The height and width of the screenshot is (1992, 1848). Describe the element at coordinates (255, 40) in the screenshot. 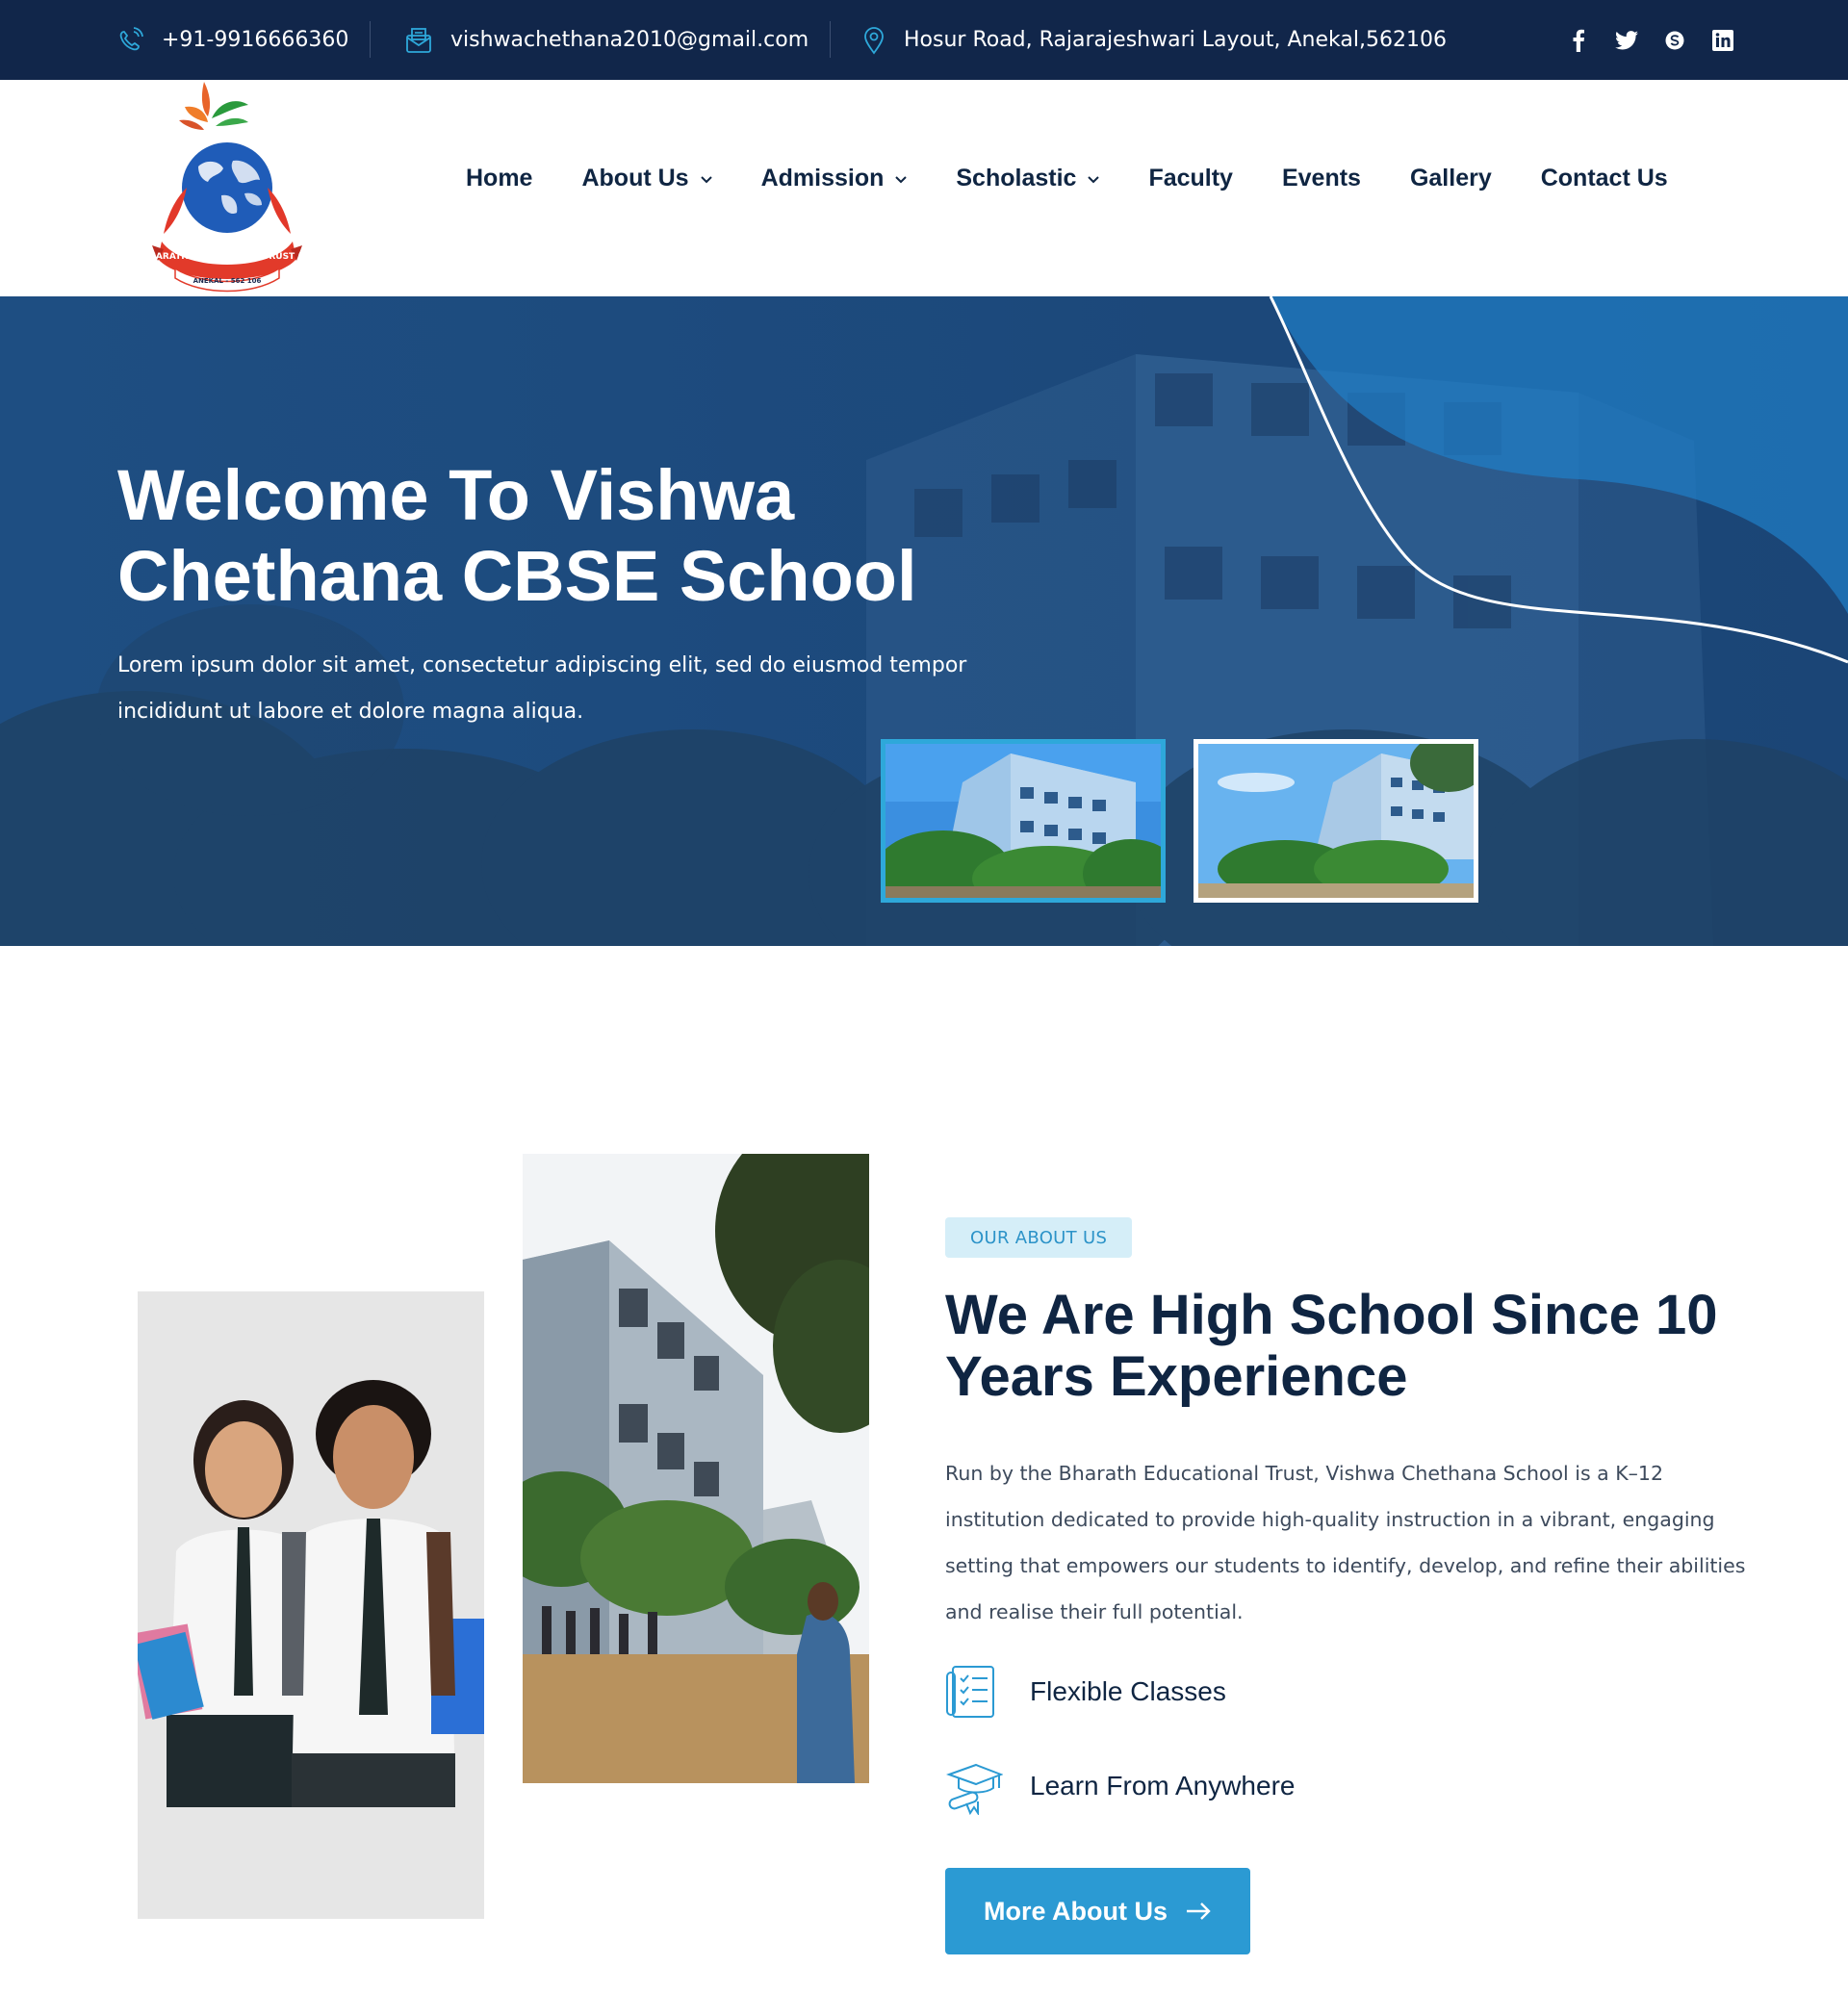

I see `phone-number: +91-9916666360` at that location.